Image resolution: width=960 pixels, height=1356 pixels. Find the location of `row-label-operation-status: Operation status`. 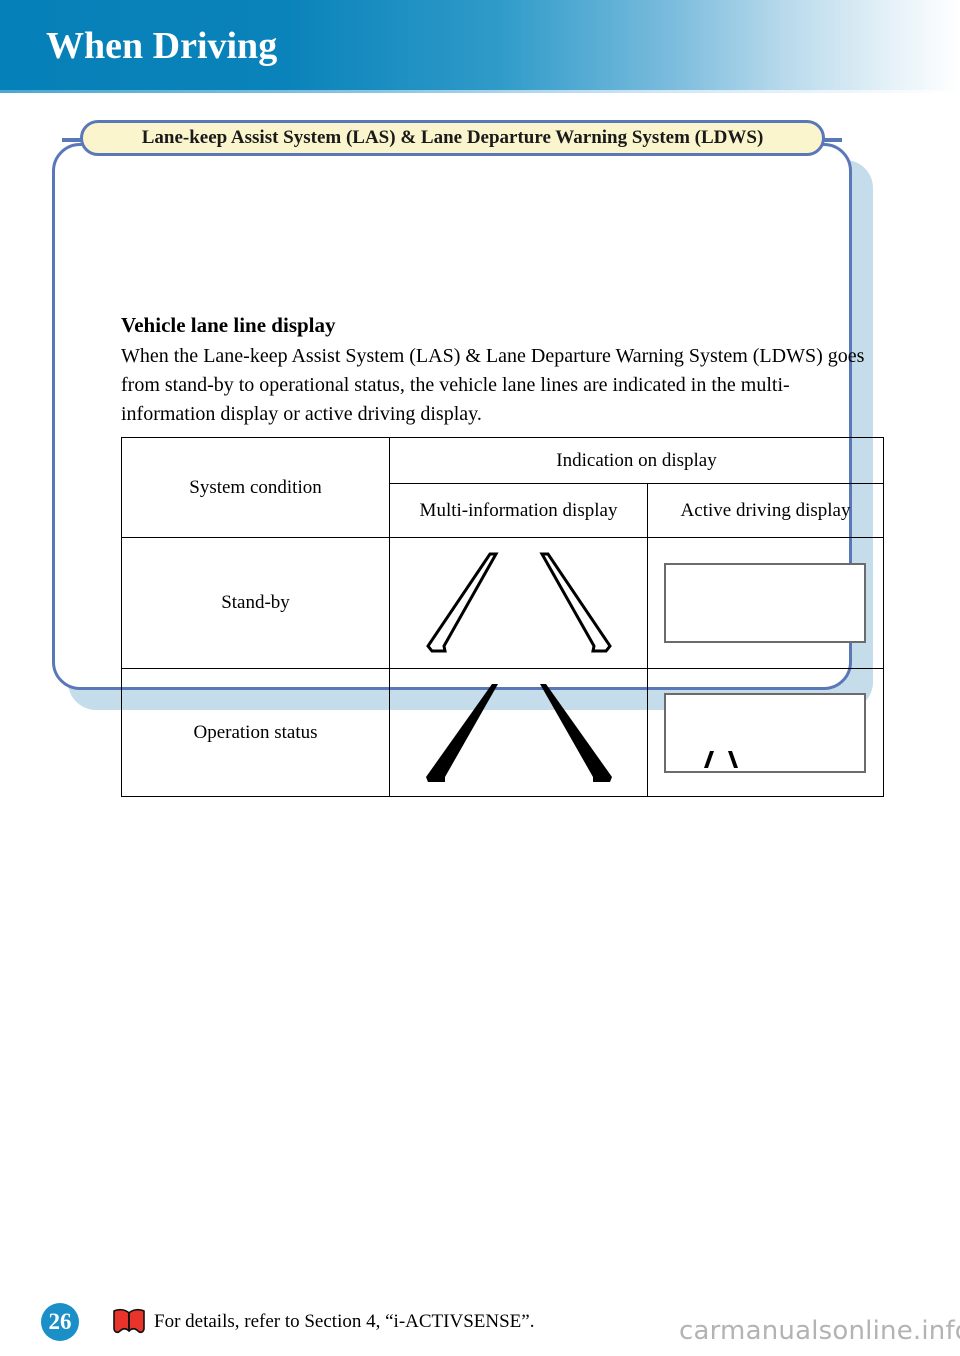

row-label-operation-status: Operation status is located at coordinates (255, 732).